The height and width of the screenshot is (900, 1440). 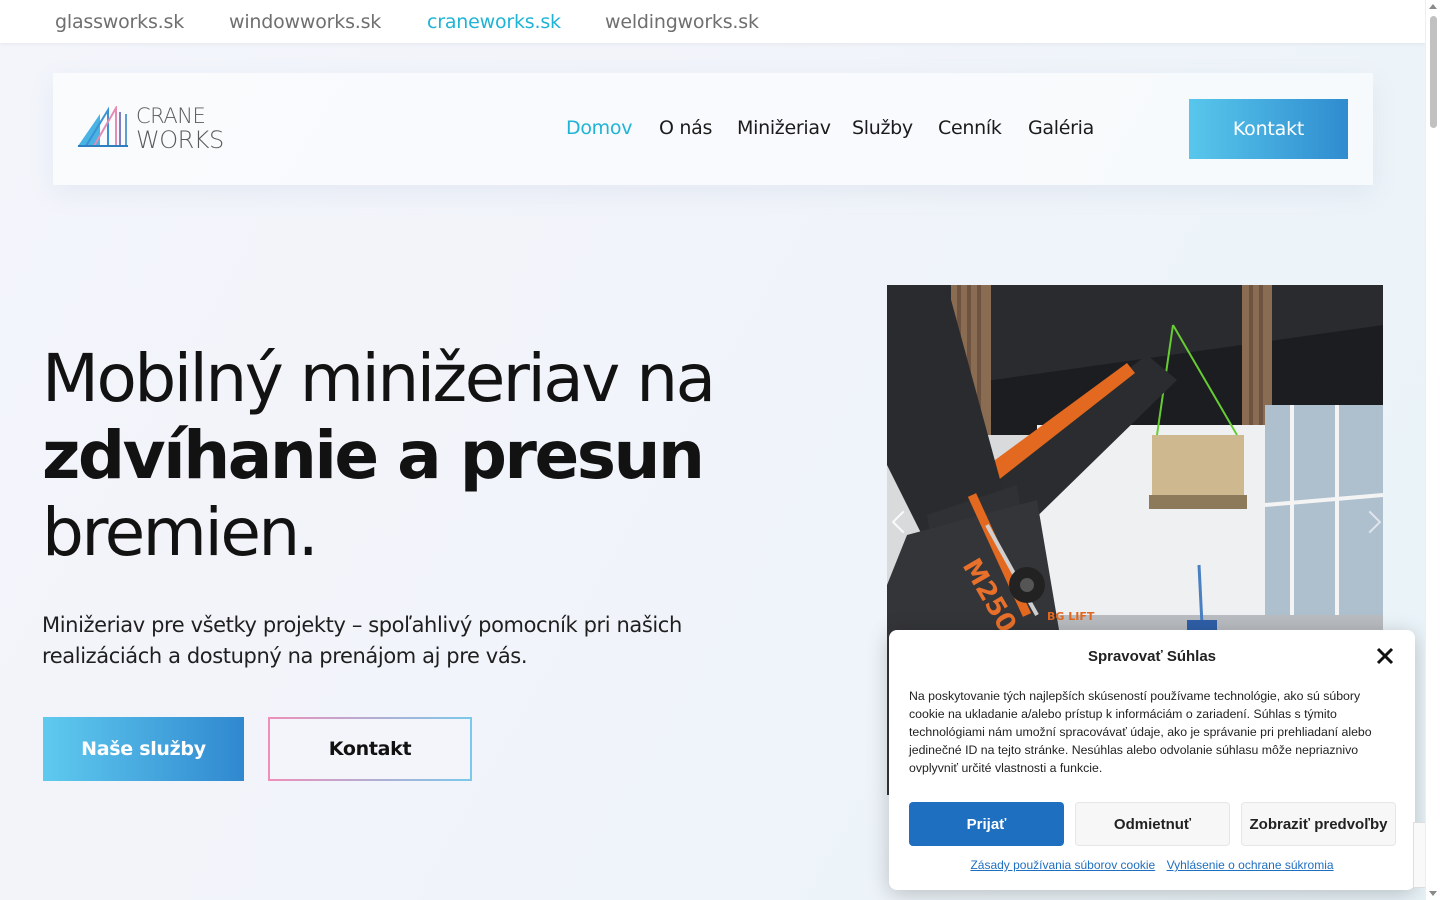 I want to click on nav-item-domov: Domov, so click(x=599, y=128).